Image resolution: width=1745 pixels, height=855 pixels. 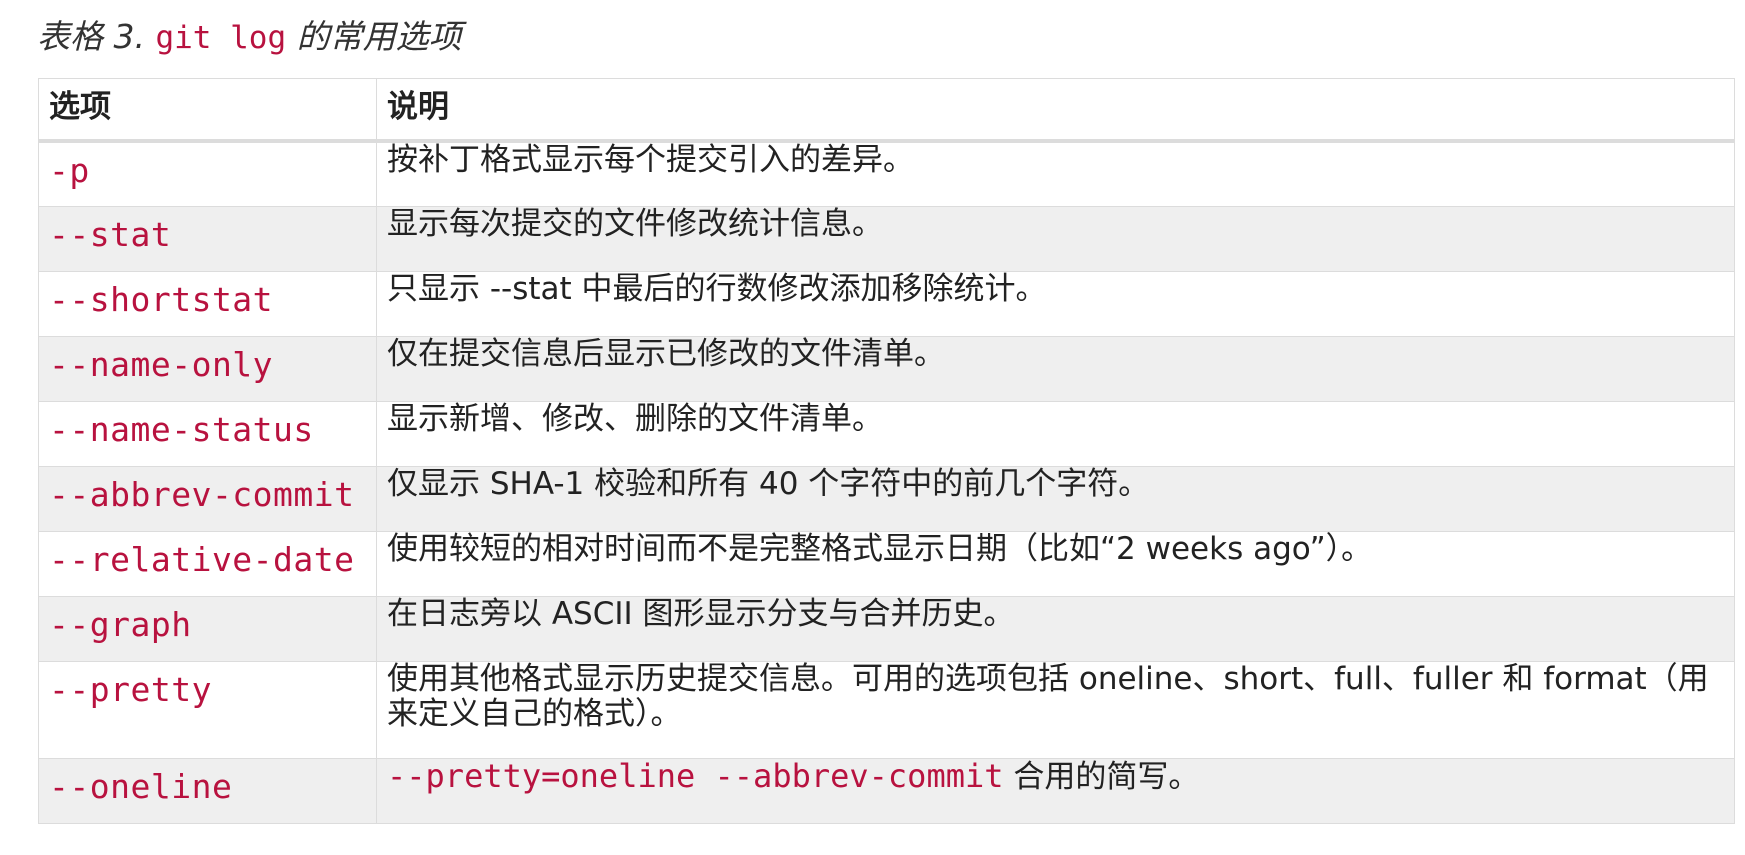 I want to click on table-row: --shortstat 只显示 --stat 中最后的行数修改添加移除统计。, so click(x=886, y=303).